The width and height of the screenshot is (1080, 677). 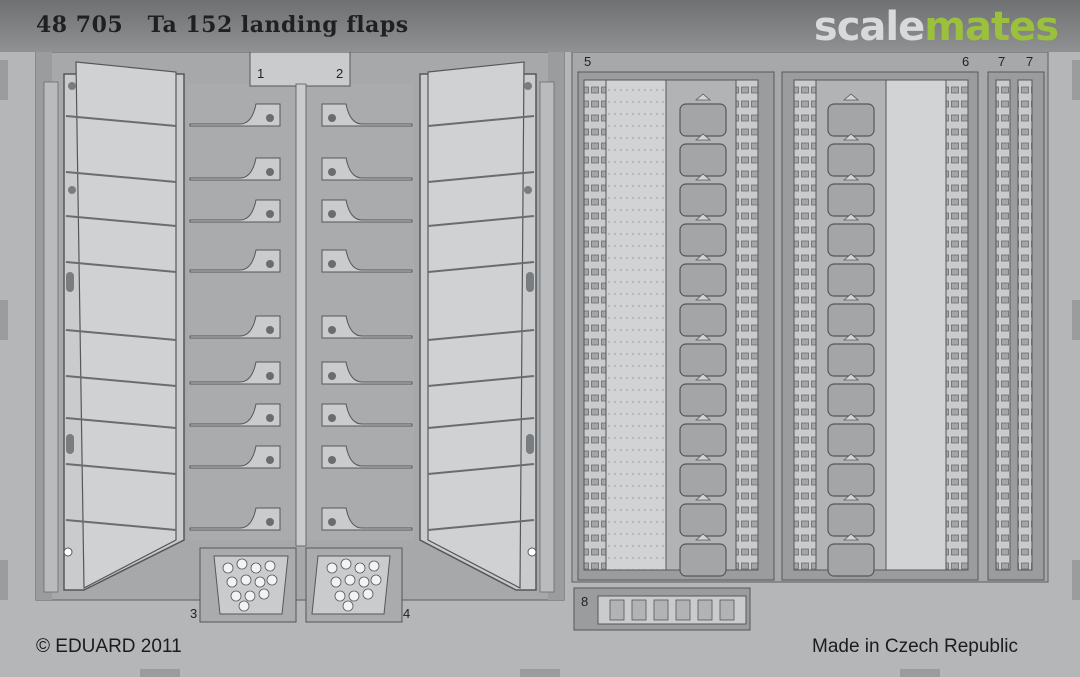 I want to click on logo-text-mates: mates, so click(x=991, y=27).